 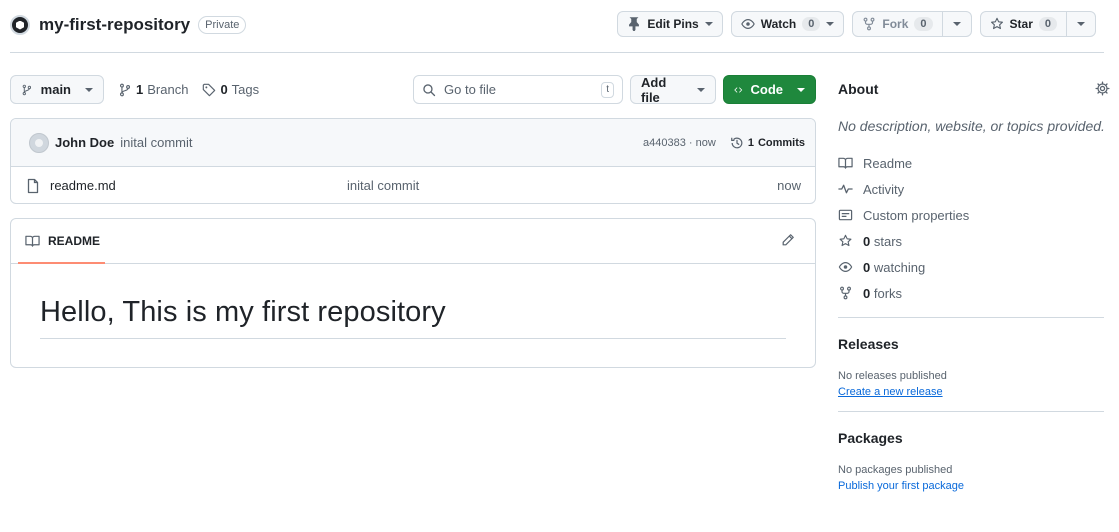 What do you see at coordinates (383, 185) in the screenshot?
I see `file-commit-message: inital commit` at bounding box center [383, 185].